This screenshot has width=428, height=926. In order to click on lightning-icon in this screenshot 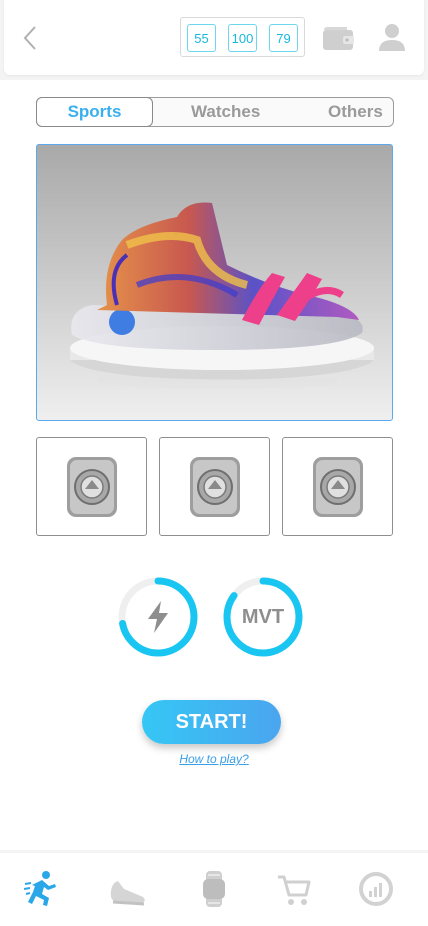, I will do `click(158, 617)`.